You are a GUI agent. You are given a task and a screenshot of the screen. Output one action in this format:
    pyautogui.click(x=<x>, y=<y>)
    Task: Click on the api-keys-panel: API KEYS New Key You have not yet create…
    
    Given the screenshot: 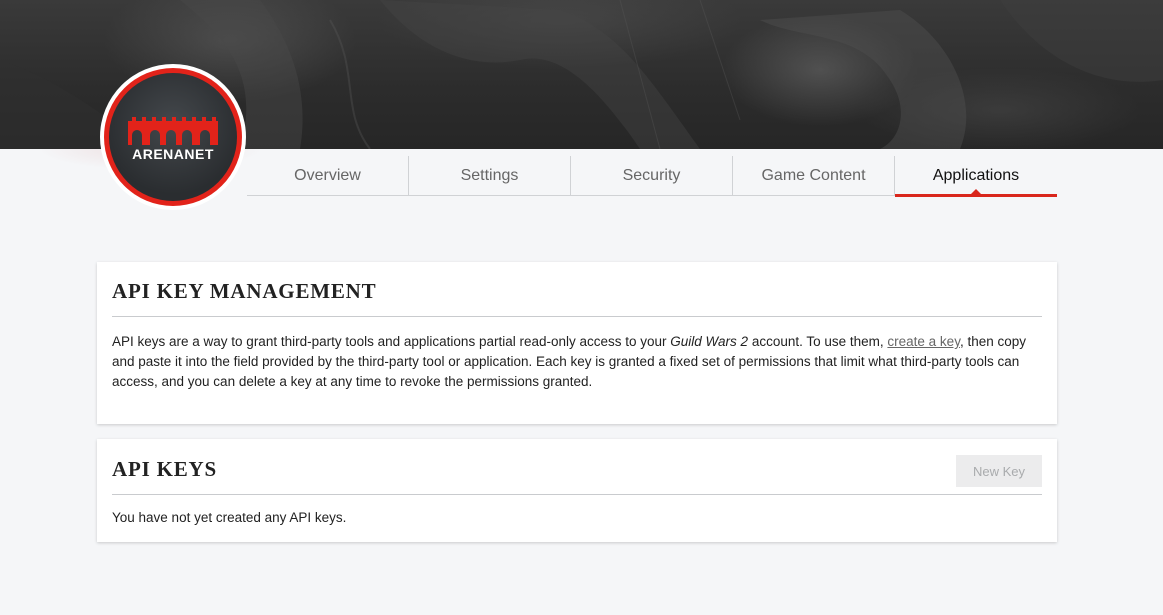 What is the action you would take?
    pyautogui.click(x=577, y=490)
    